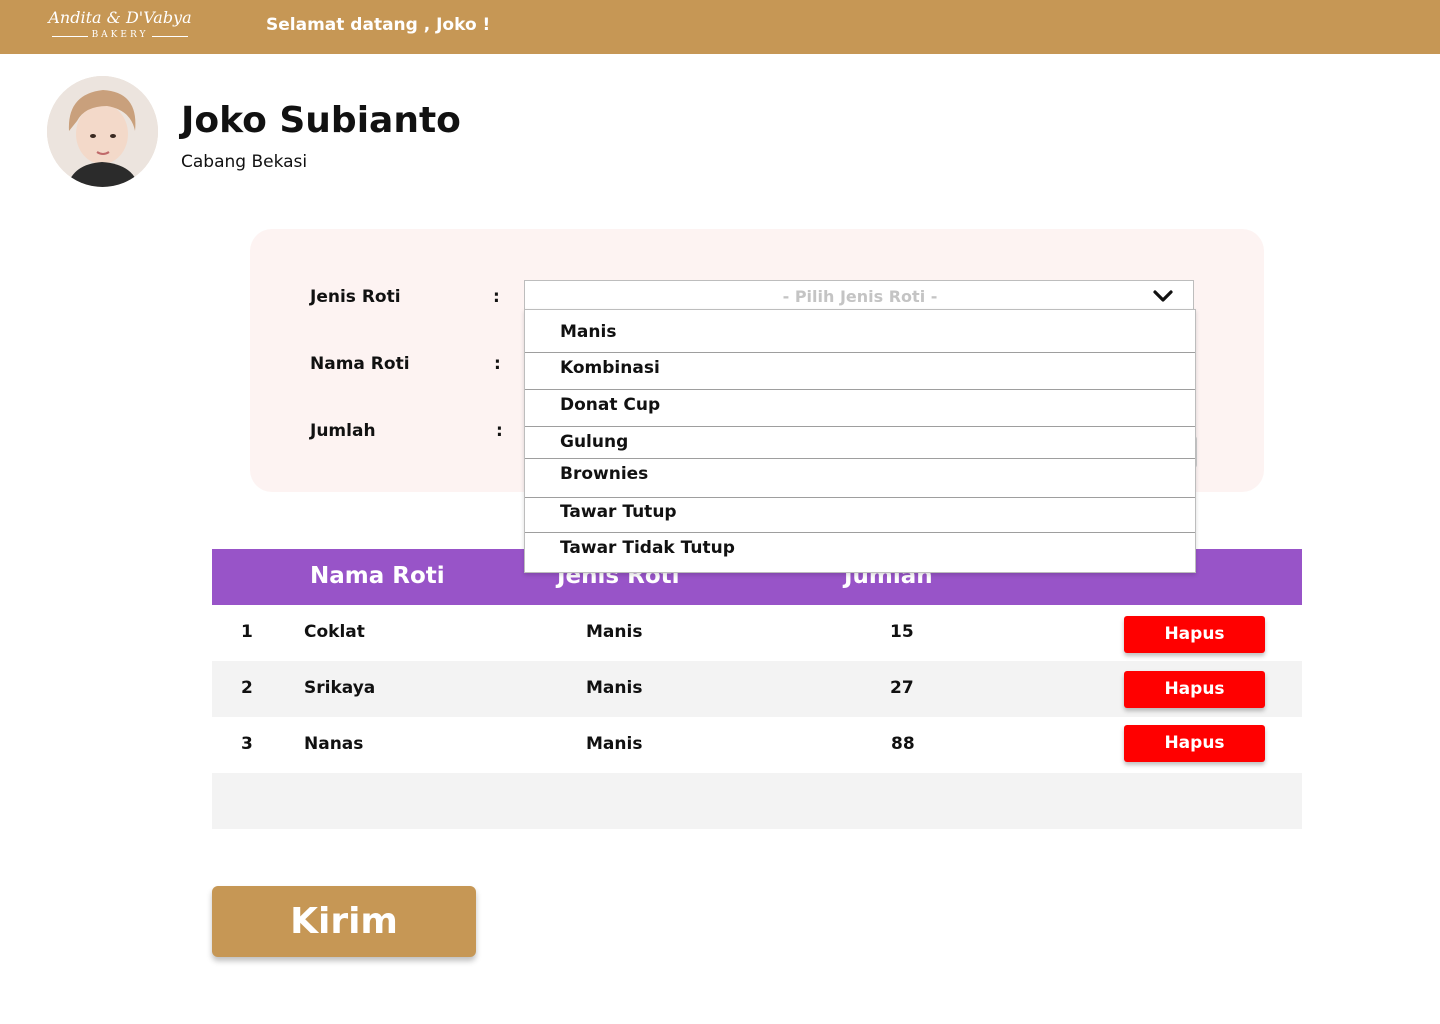 The height and width of the screenshot is (1024, 1440). Describe the element at coordinates (340, 688) in the screenshot. I see `row-nama-roti: Srikaya` at that location.